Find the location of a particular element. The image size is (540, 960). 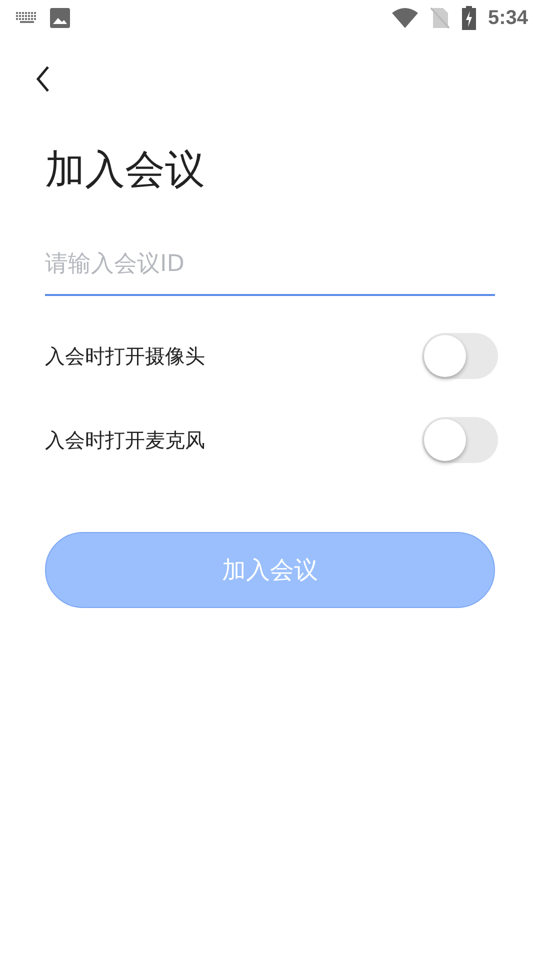

back-icon is located at coordinates (43, 79).